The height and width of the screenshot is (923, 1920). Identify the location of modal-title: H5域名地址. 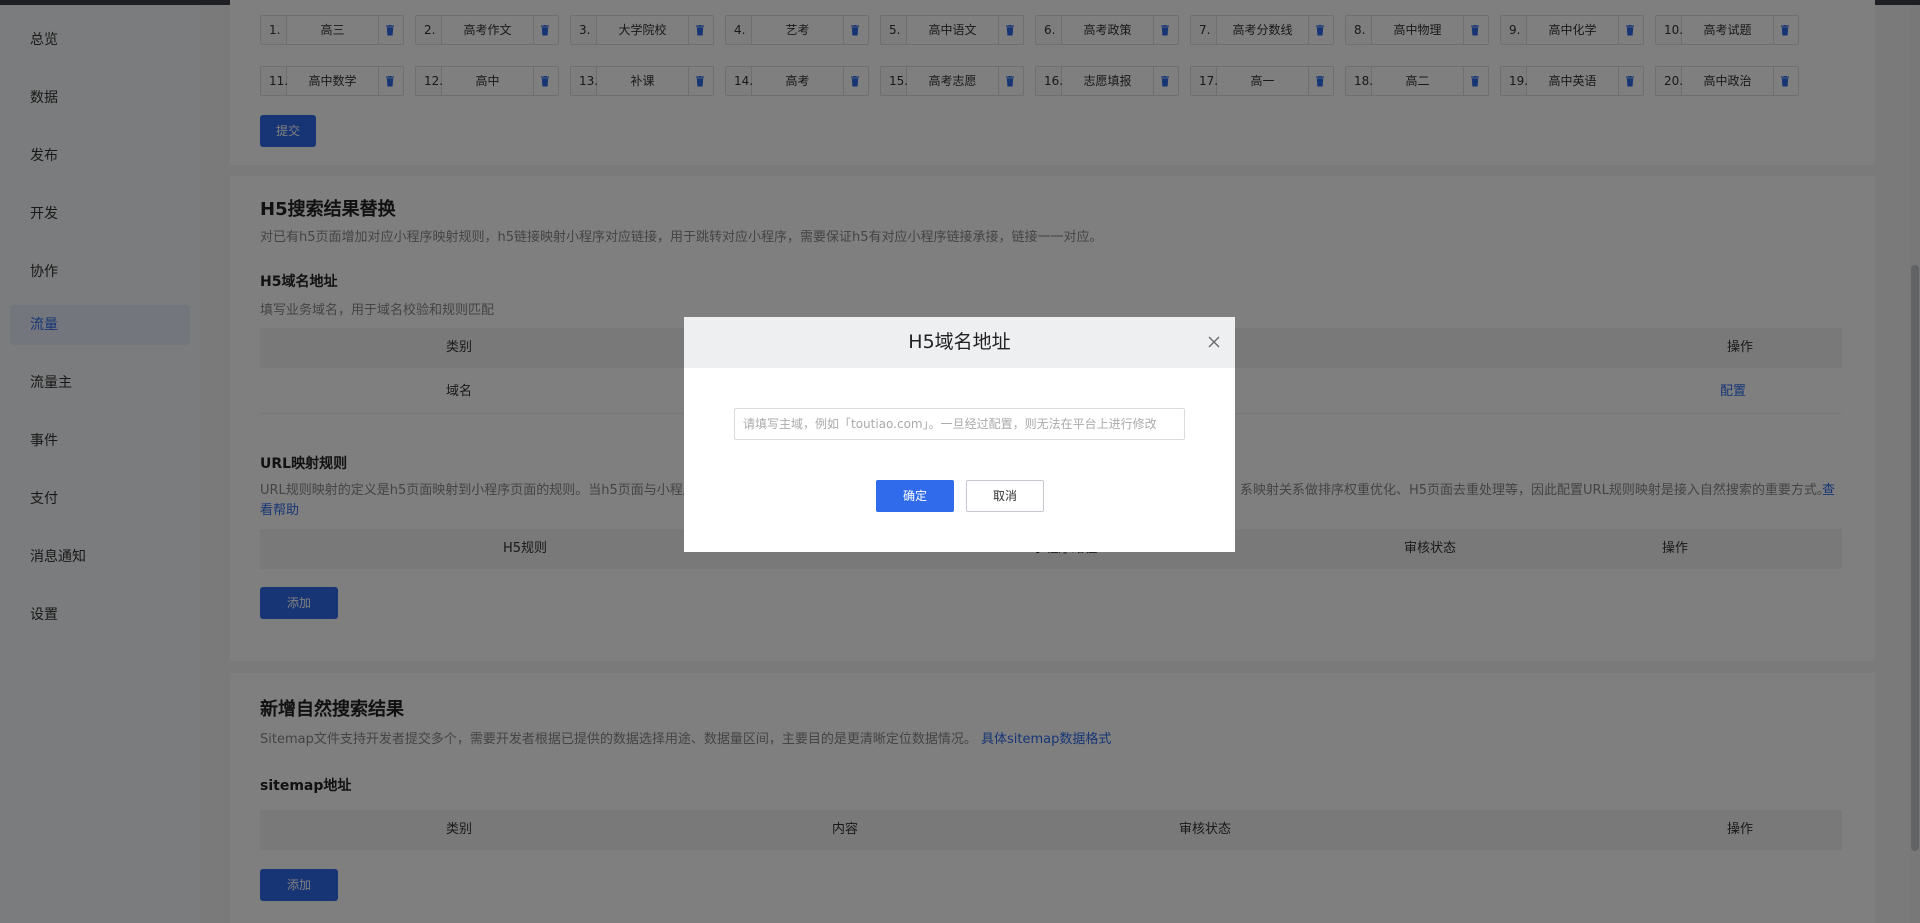
(959, 342).